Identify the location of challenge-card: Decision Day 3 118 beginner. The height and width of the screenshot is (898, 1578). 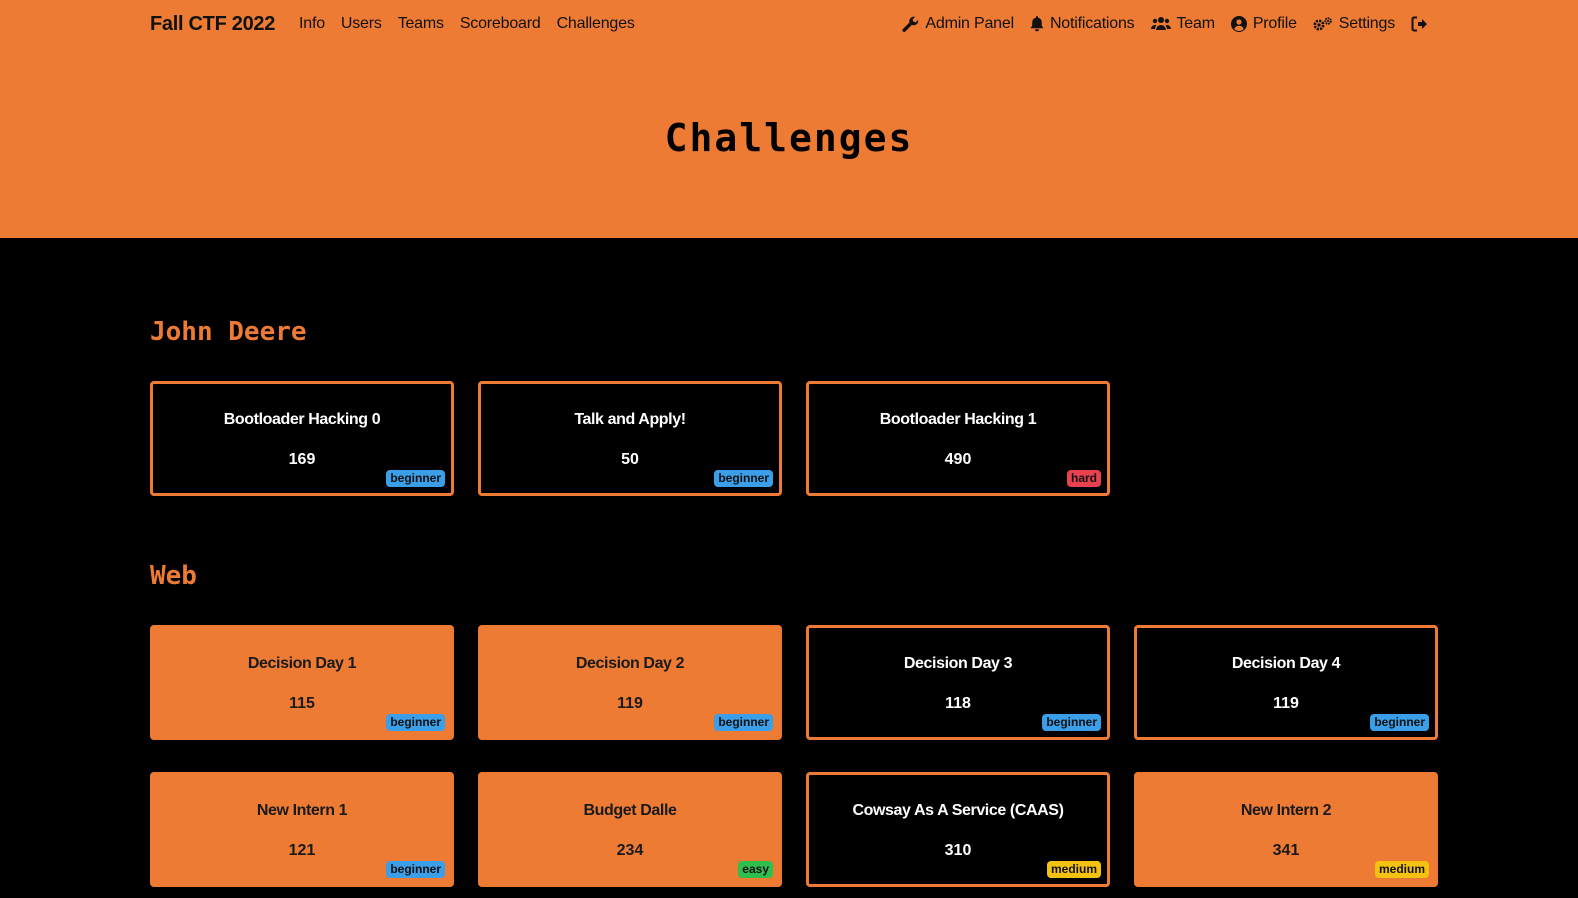
(958, 682).